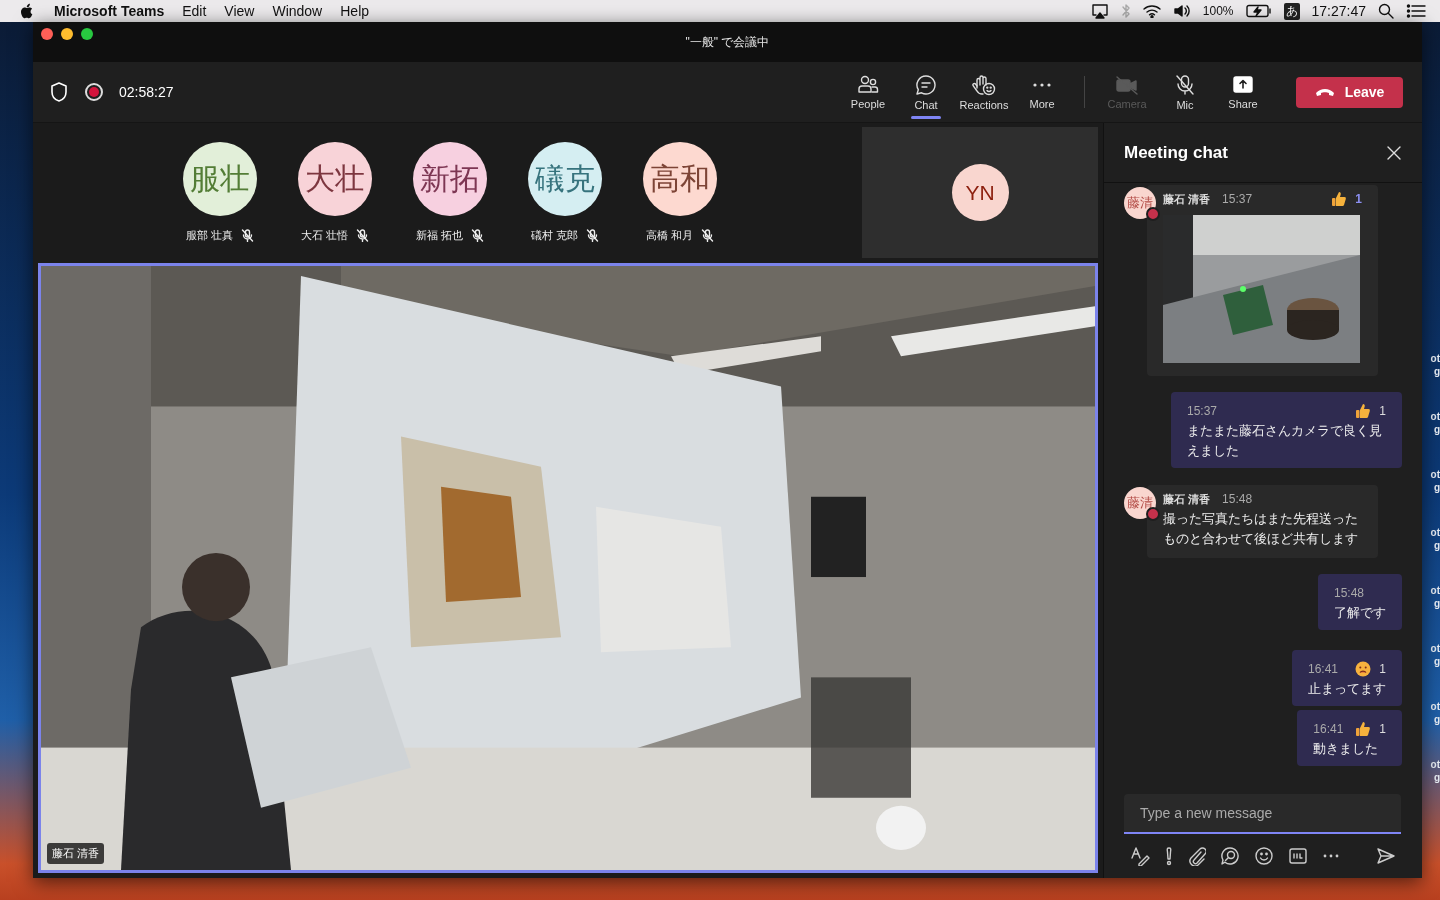  I want to click on participant-name: 大石 壮悟, so click(324, 235).